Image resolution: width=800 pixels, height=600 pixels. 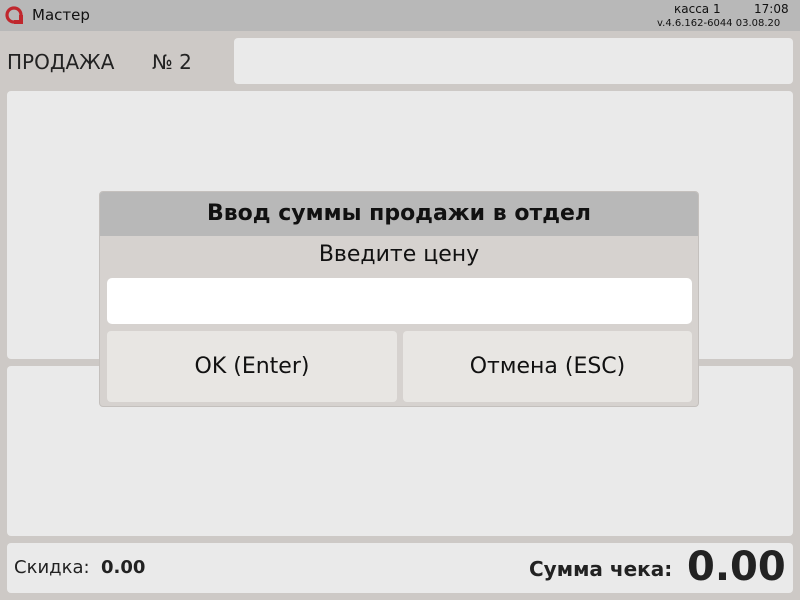 What do you see at coordinates (252, 366) in the screenshot?
I see `ok-button: OK (Enter)` at bounding box center [252, 366].